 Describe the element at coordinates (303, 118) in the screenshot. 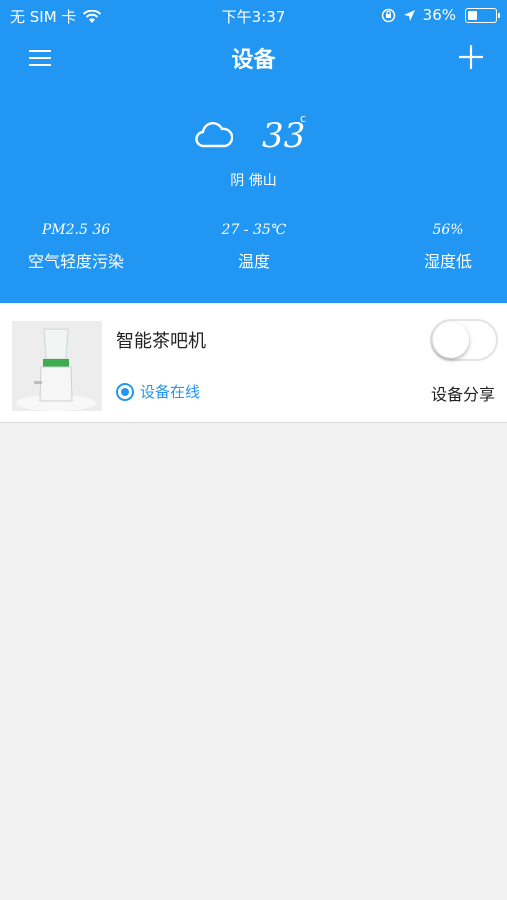

I see `temperature-unit: c` at that location.